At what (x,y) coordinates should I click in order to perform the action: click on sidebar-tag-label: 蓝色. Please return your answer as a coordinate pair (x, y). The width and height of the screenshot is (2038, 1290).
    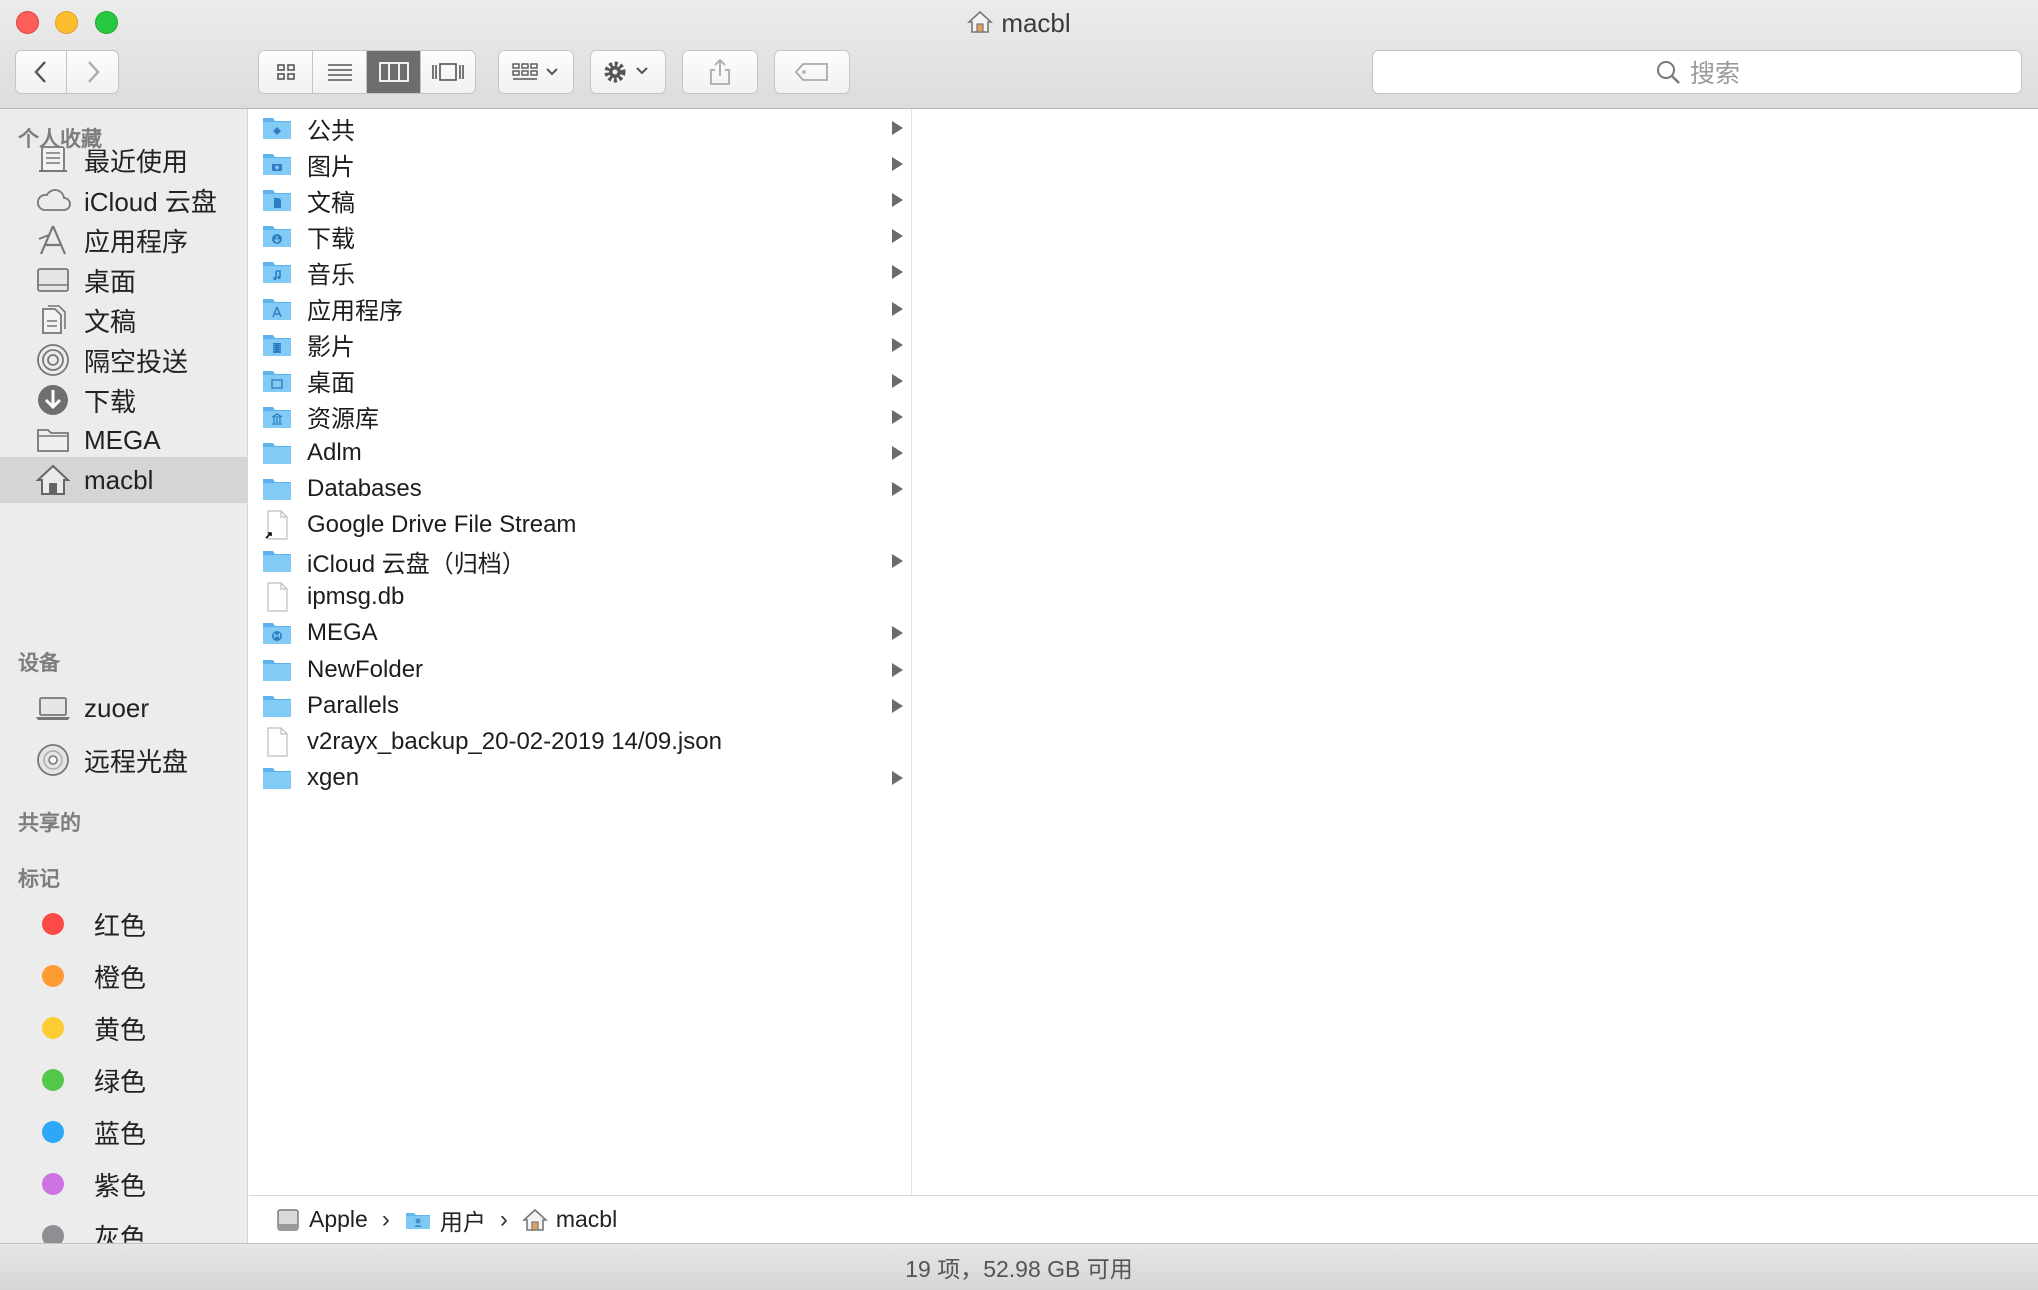
    Looking at the image, I should click on (120, 1133).